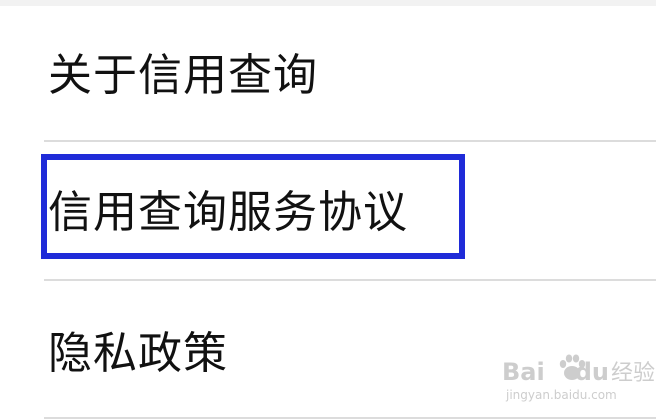 The height and width of the screenshot is (420, 656). Describe the element at coordinates (183, 75) in the screenshot. I see `menu-item-label: 关于信用查询` at that location.